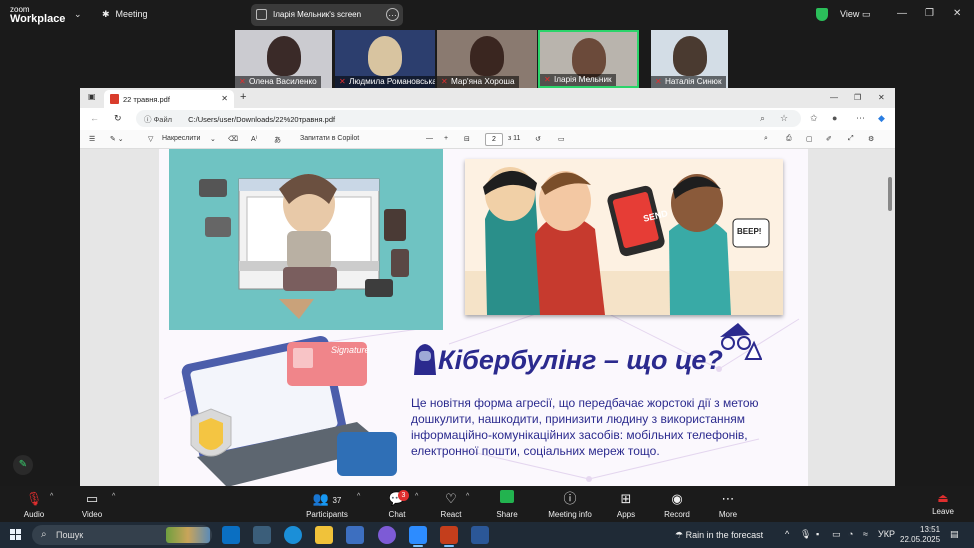  What do you see at coordinates (92, 139) in the screenshot?
I see `contents-icon: ☰` at bounding box center [92, 139].